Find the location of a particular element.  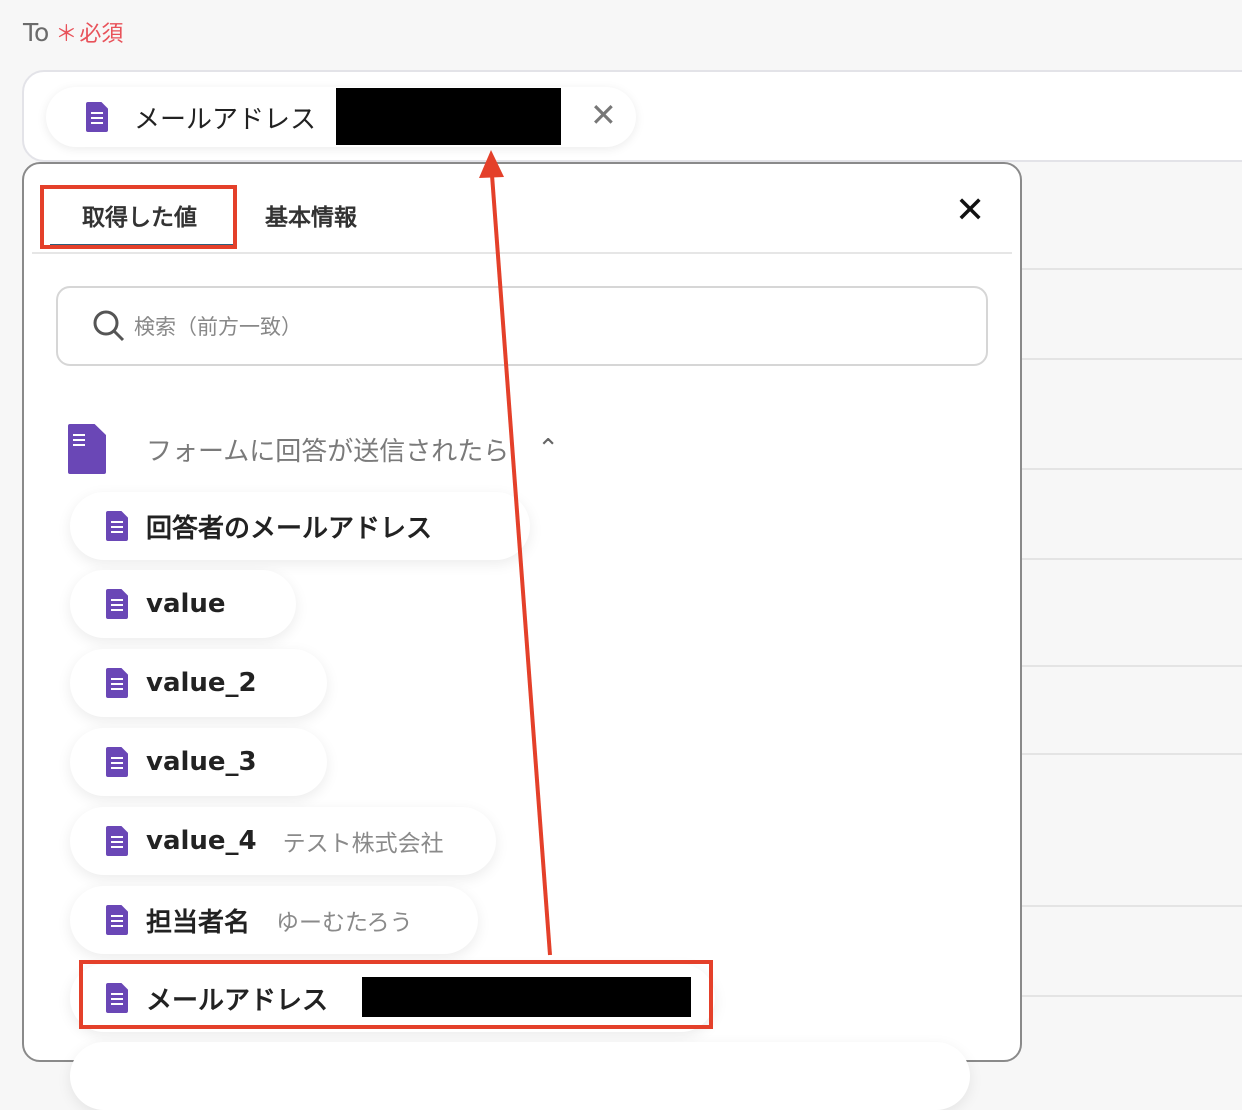

list-item is located at coordinates (520, 1076).